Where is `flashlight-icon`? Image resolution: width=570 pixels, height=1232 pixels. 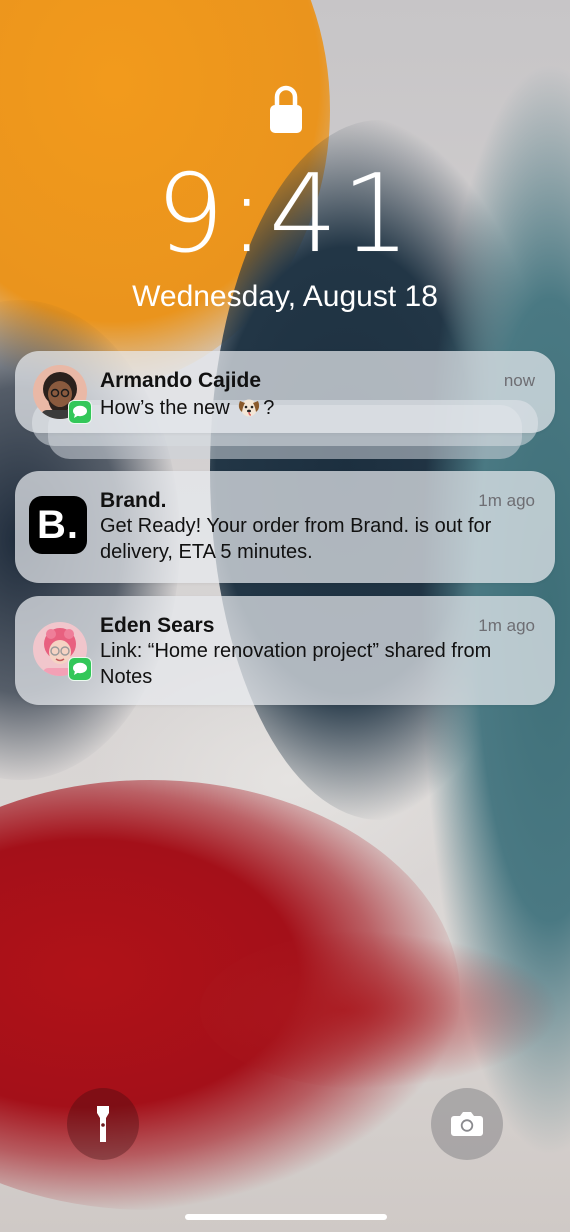 flashlight-icon is located at coordinates (103, 1124).